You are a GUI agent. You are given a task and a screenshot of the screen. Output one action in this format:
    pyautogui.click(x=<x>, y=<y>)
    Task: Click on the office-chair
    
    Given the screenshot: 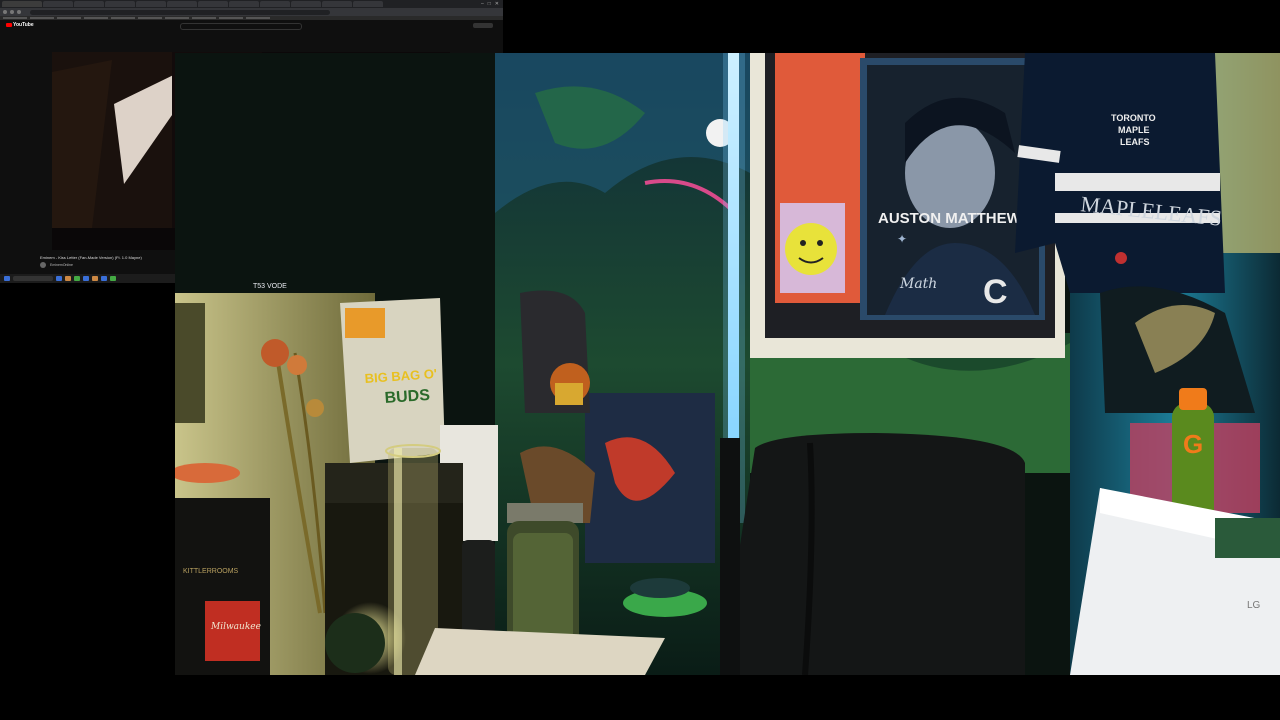 What is the action you would take?
    pyautogui.click(x=872, y=554)
    